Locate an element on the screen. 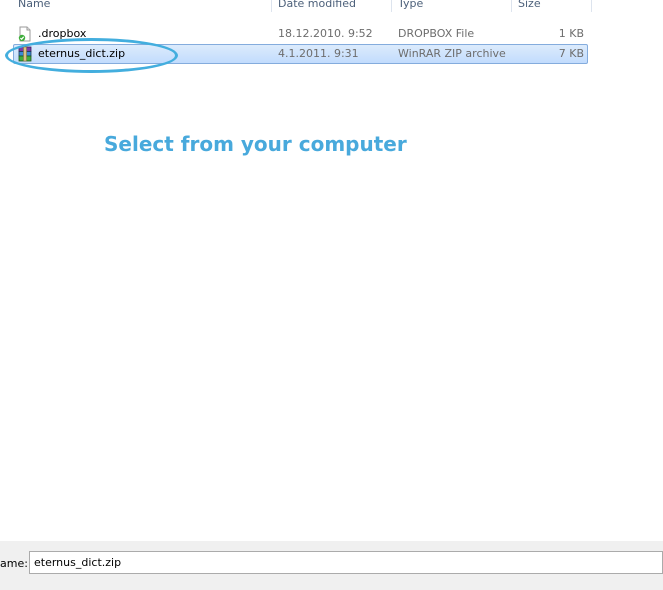 This screenshot has height=590, width=663. dropbox-file-icon is located at coordinates (25, 34).